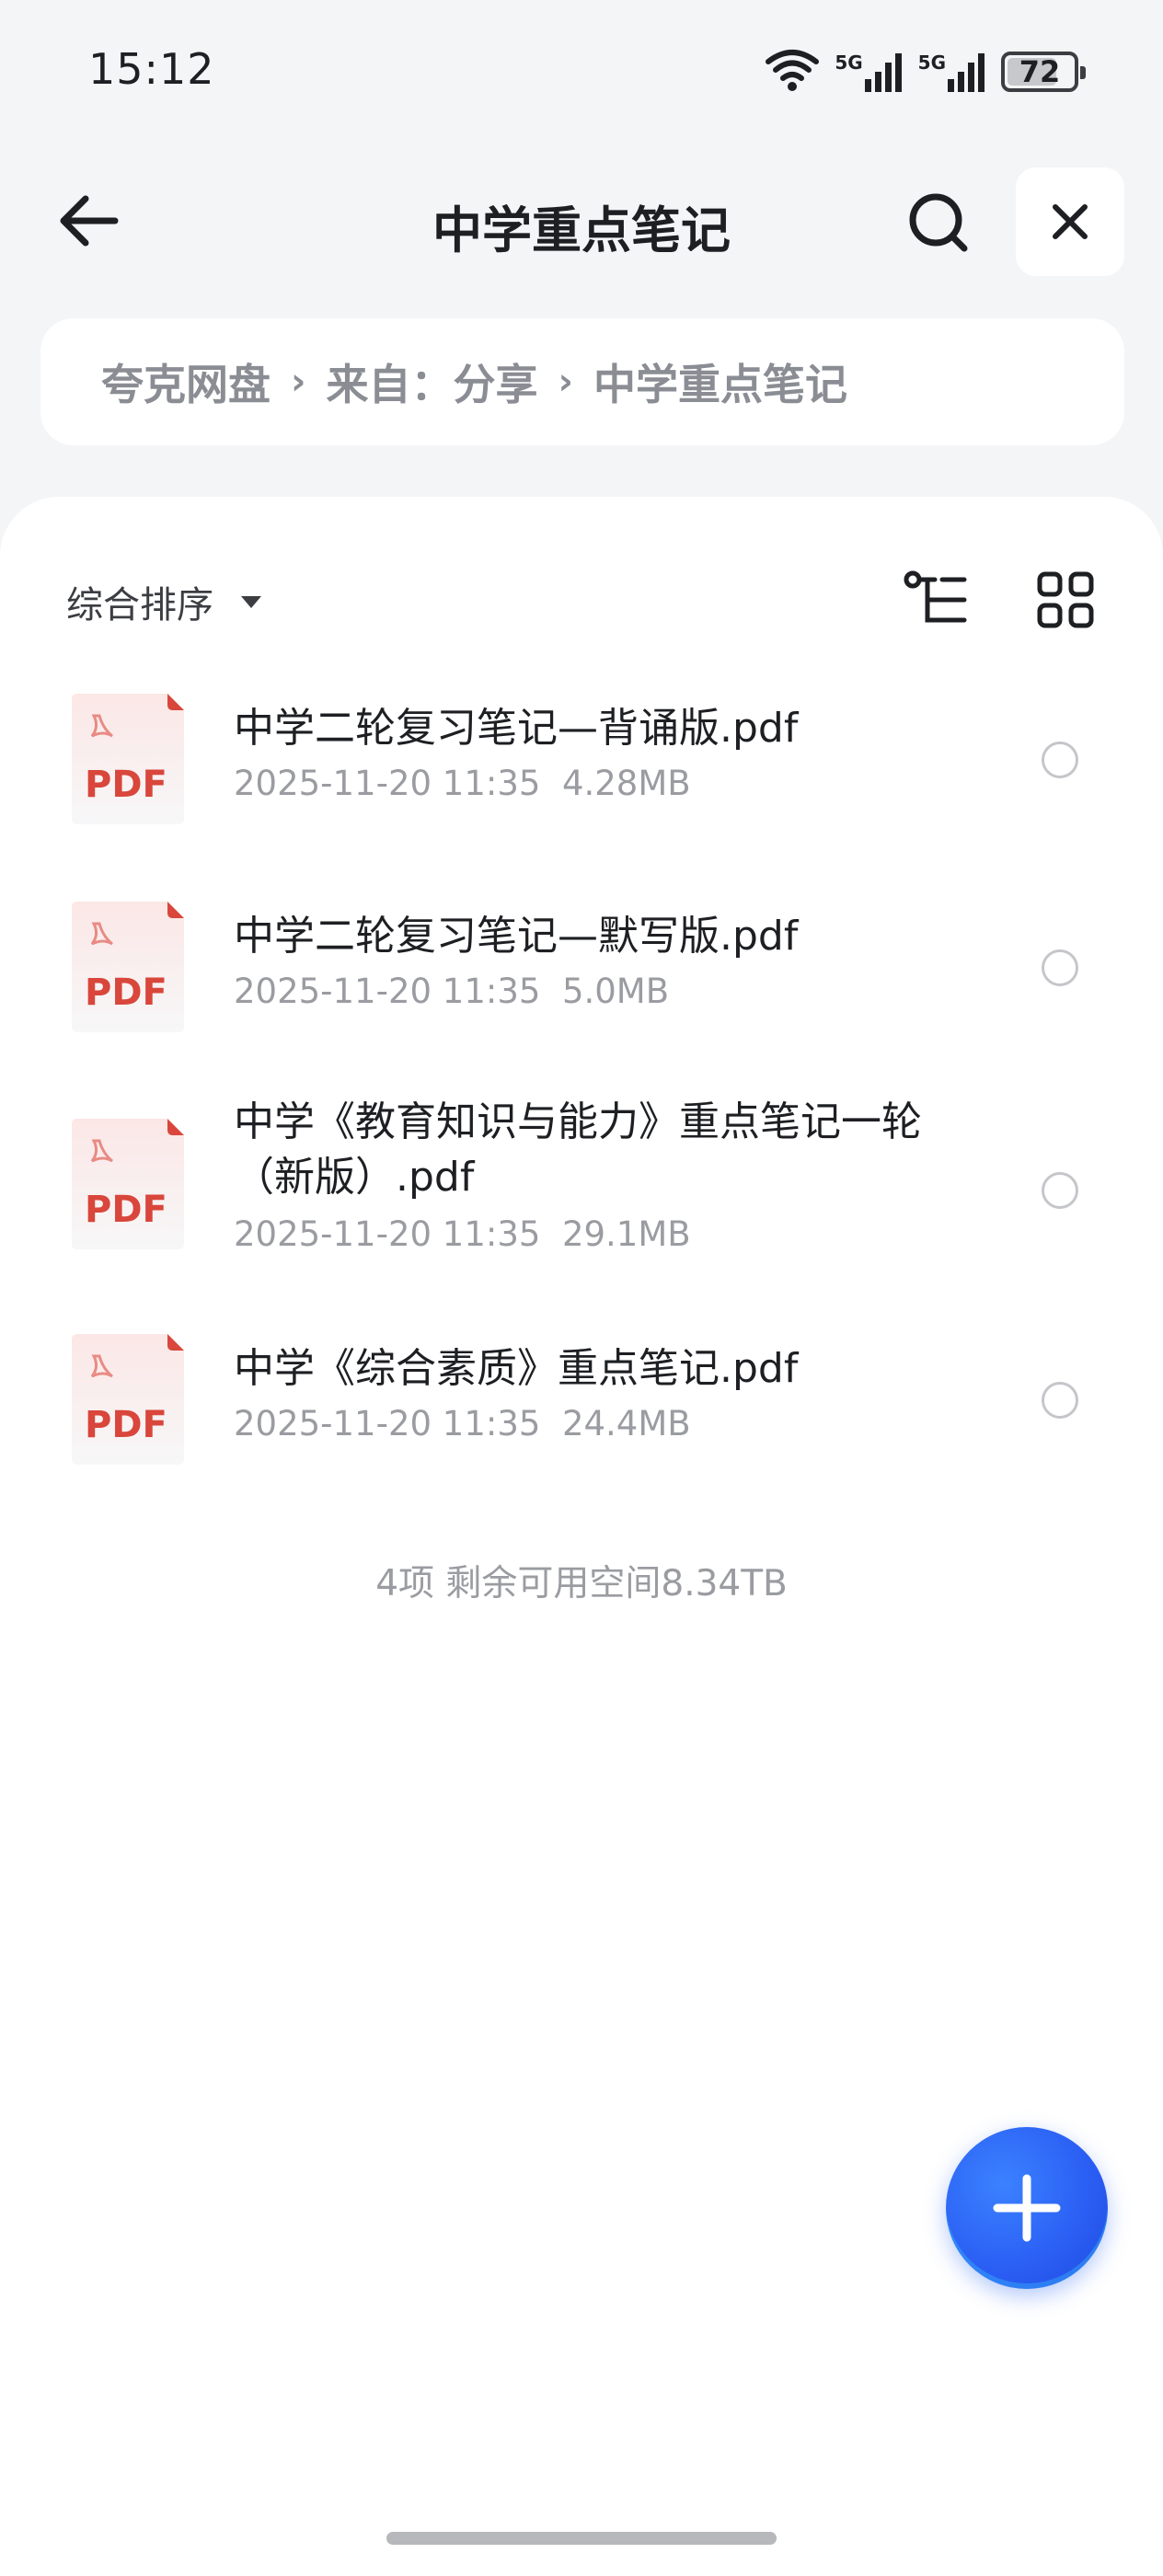 The width and height of the screenshot is (1163, 2576). I want to click on file-name: 中学二轮复习笔记—默写版.pdf, so click(516, 936).